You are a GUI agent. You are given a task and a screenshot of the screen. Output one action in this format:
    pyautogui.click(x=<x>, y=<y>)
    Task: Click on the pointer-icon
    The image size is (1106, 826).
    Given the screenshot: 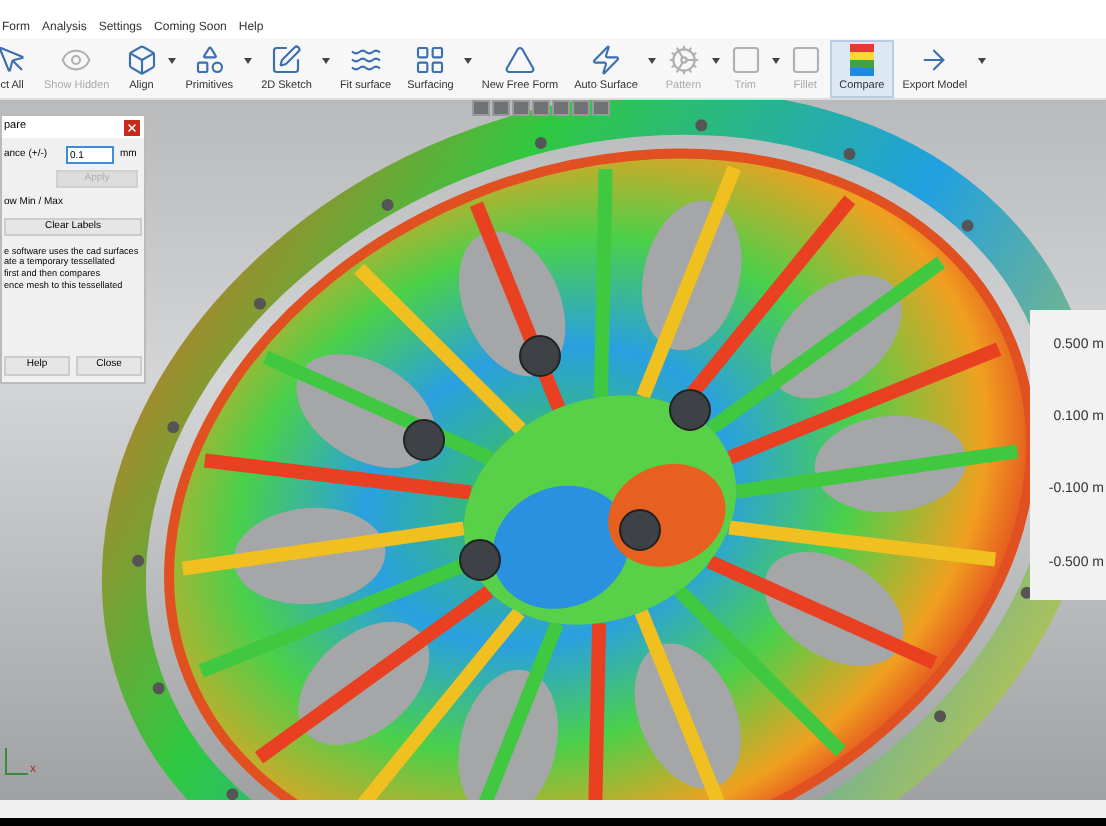 What is the action you would take?
    pyautogui.click(x=14, y=59)
    